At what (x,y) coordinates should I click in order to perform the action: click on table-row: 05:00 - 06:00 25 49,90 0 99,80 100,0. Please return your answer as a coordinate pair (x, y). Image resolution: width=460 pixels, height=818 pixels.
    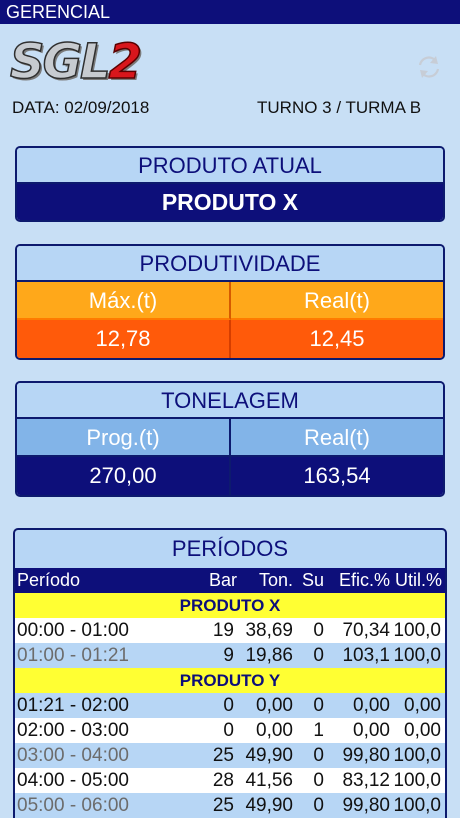
    Looking at the image, I should click on (230, 805).